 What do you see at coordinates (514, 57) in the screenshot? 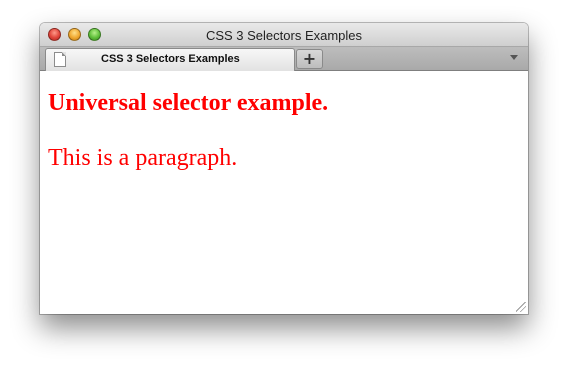
I see `chevron-down-icon` at bounding box center [514, 57].